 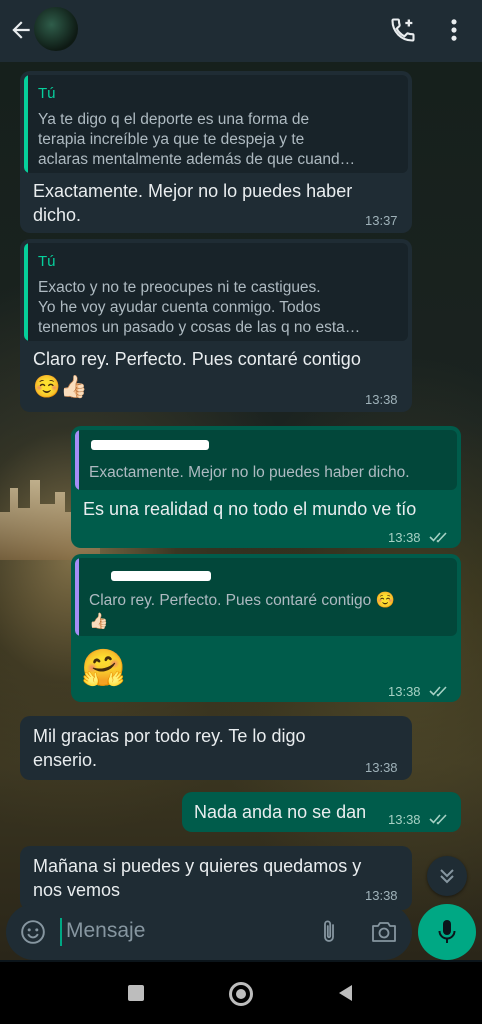 What do you see at coordinates (77, 890) in the screenshot?
I see `message-text: nos vemos` at bounding box center [77, 890].